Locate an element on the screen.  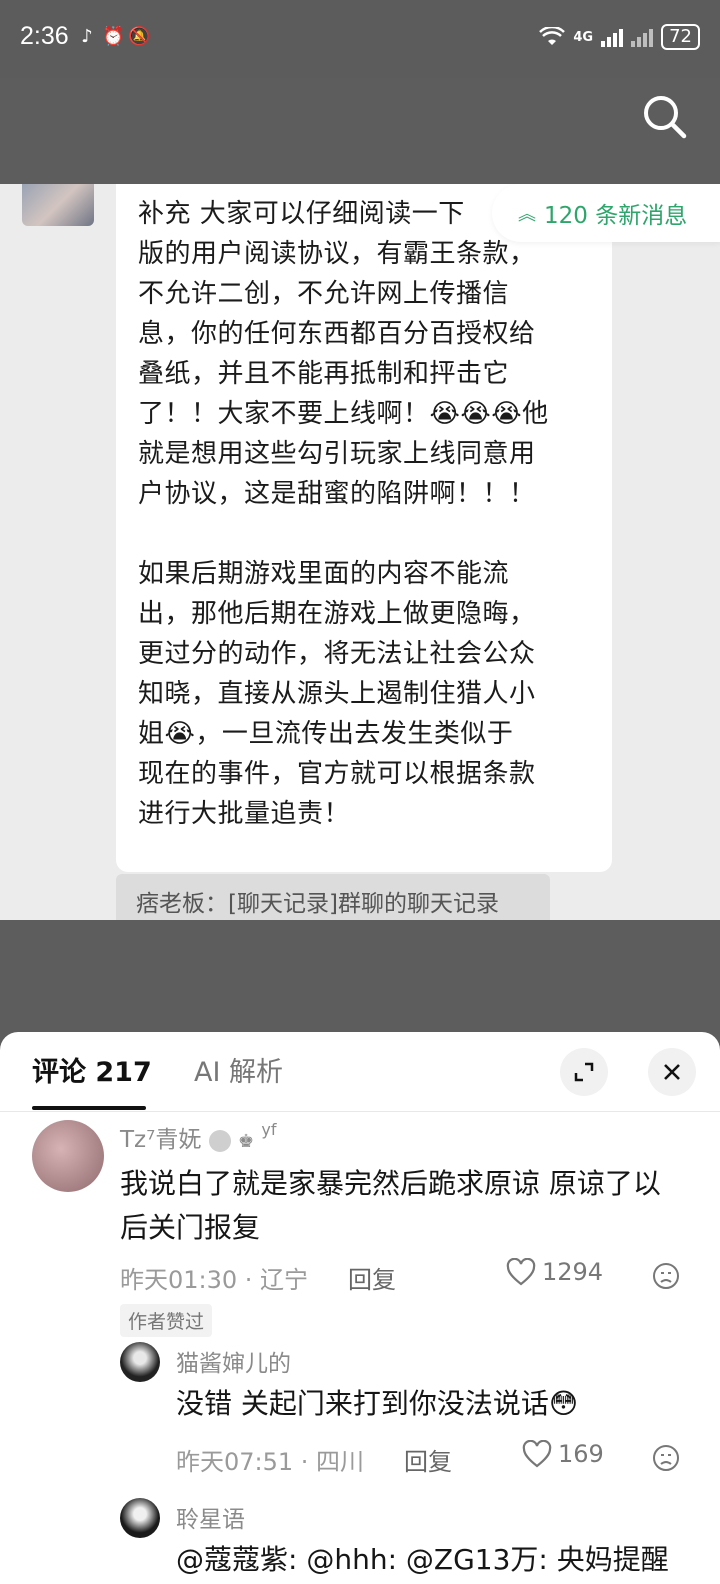
status-notification-icons: ♪ ⏰ 🔕 is located at coordinates (113, 37).